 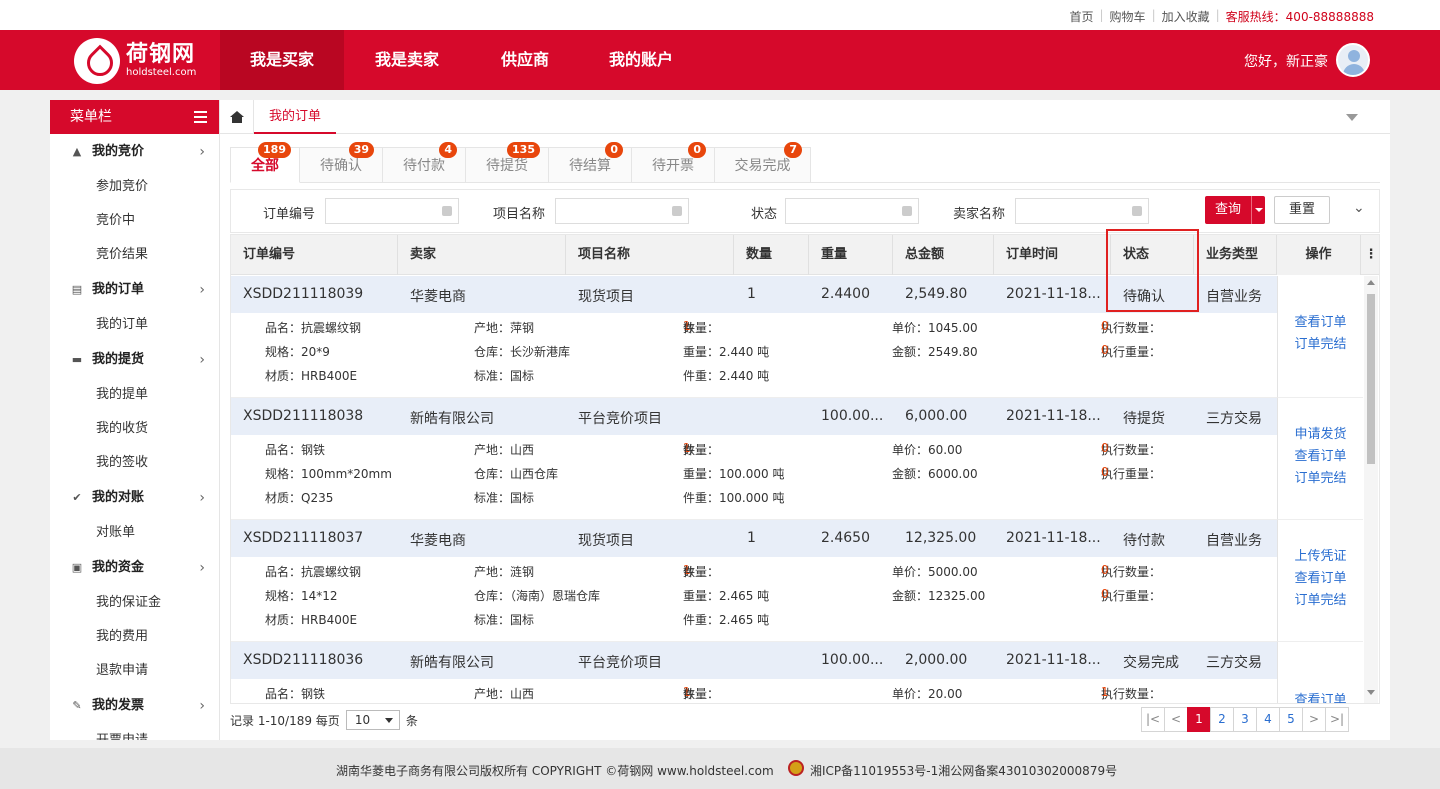 I want to click on nav-seller: 我是卖家, so click(x=407, y=60).